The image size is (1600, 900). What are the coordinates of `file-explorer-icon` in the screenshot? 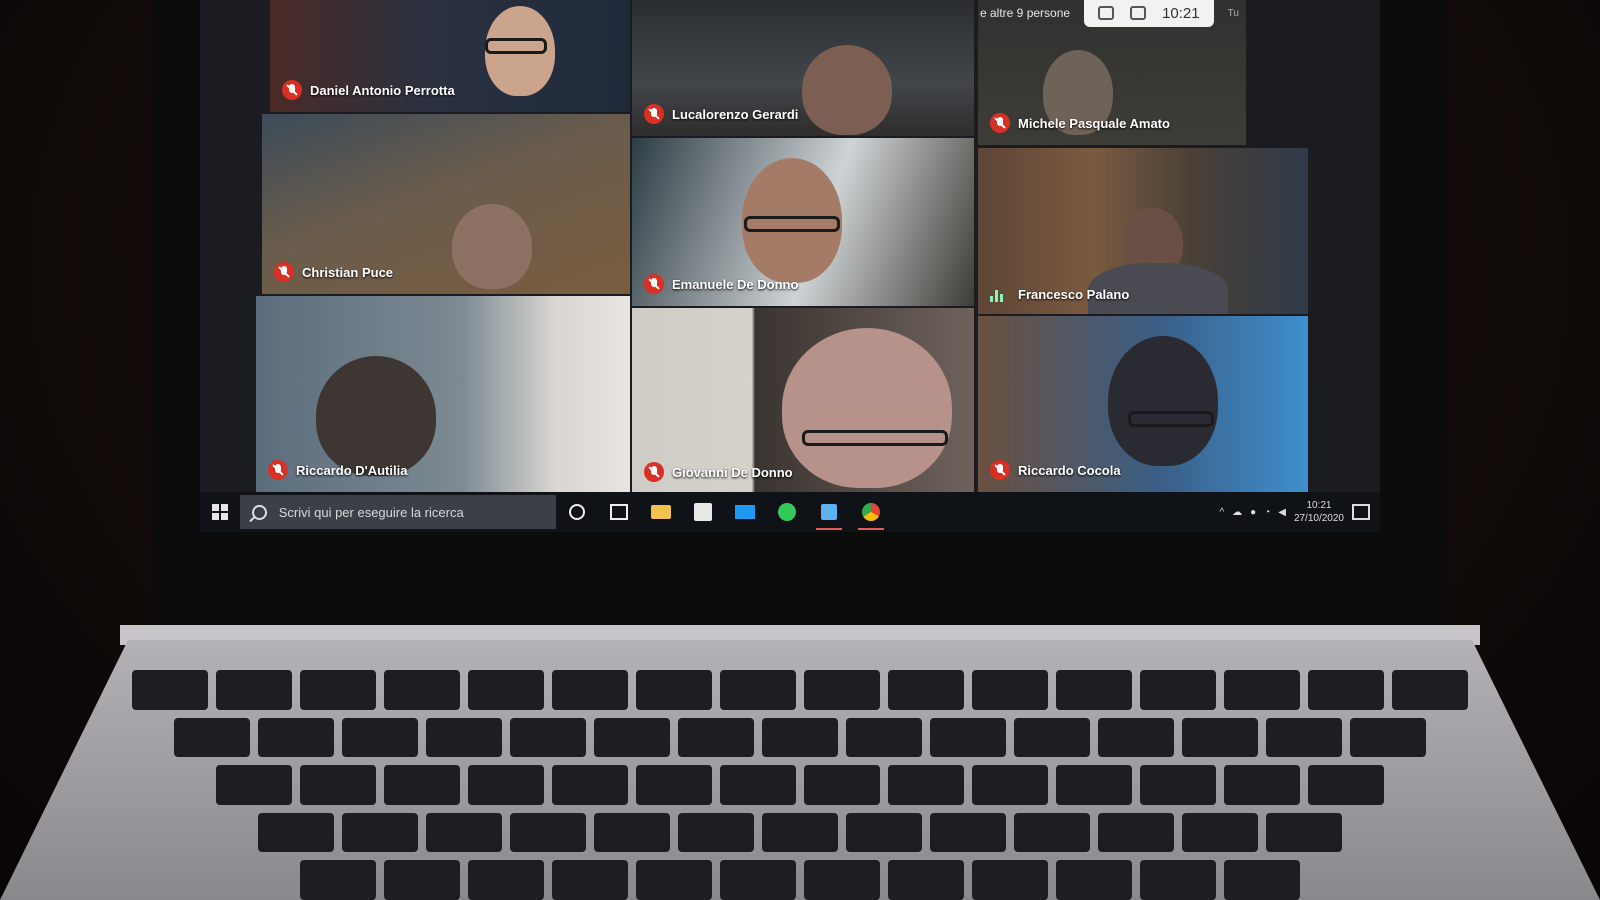 It's located at (661, 512).